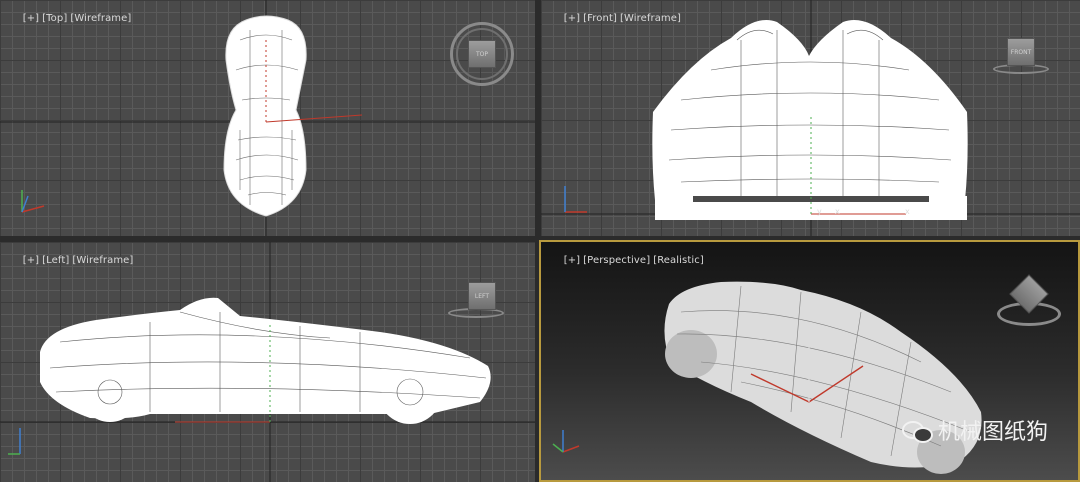 The height and width of the screenshot is (482, 1080). I want to click on car-wireframe-front, so click(810, 120).